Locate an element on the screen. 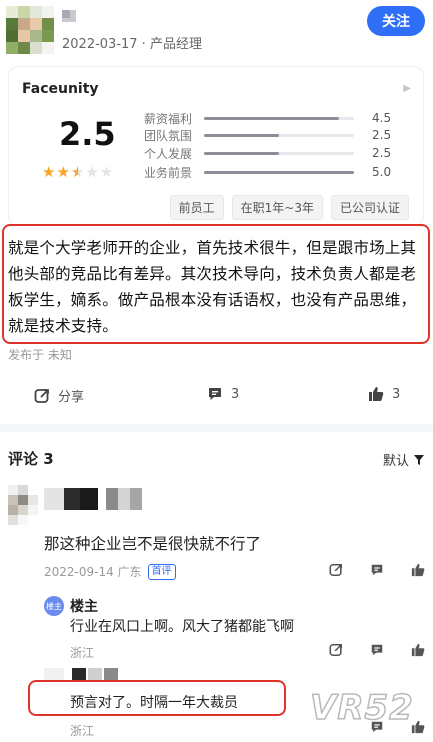  tag-verified: 已公司认证 is located at coordinates (369, 207).